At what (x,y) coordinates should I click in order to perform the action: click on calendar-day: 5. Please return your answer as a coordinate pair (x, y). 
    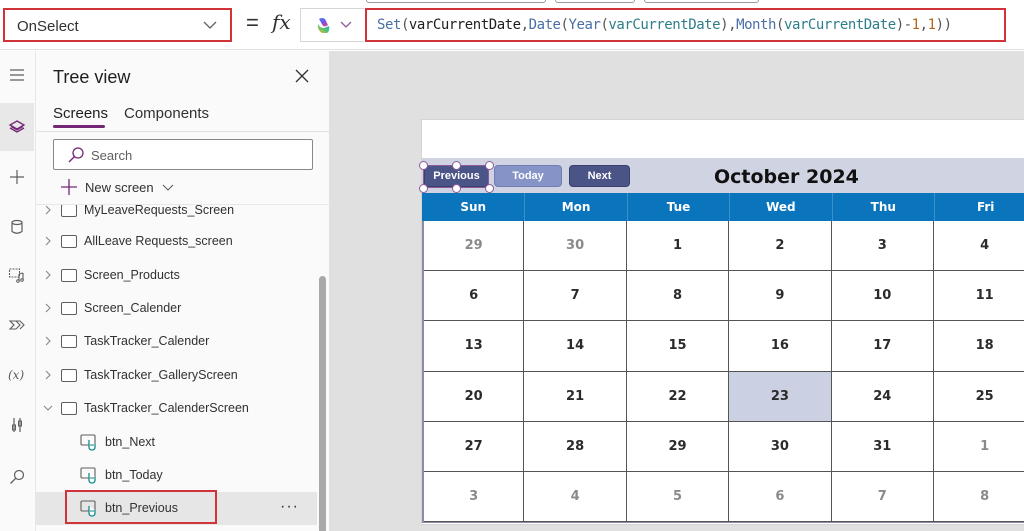
    Looking at the image, I should click on (678, 497).